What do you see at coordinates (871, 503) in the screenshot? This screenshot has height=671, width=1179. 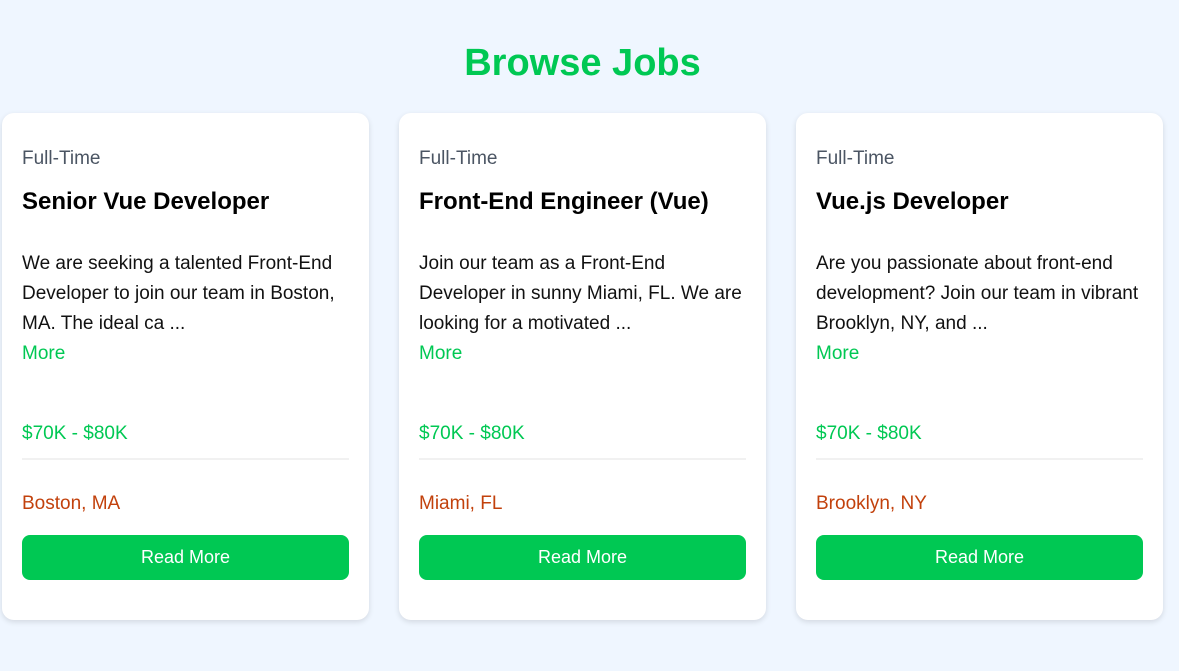 I see `job-location: Brooklyn, NY` at bounding box center [871, 503].